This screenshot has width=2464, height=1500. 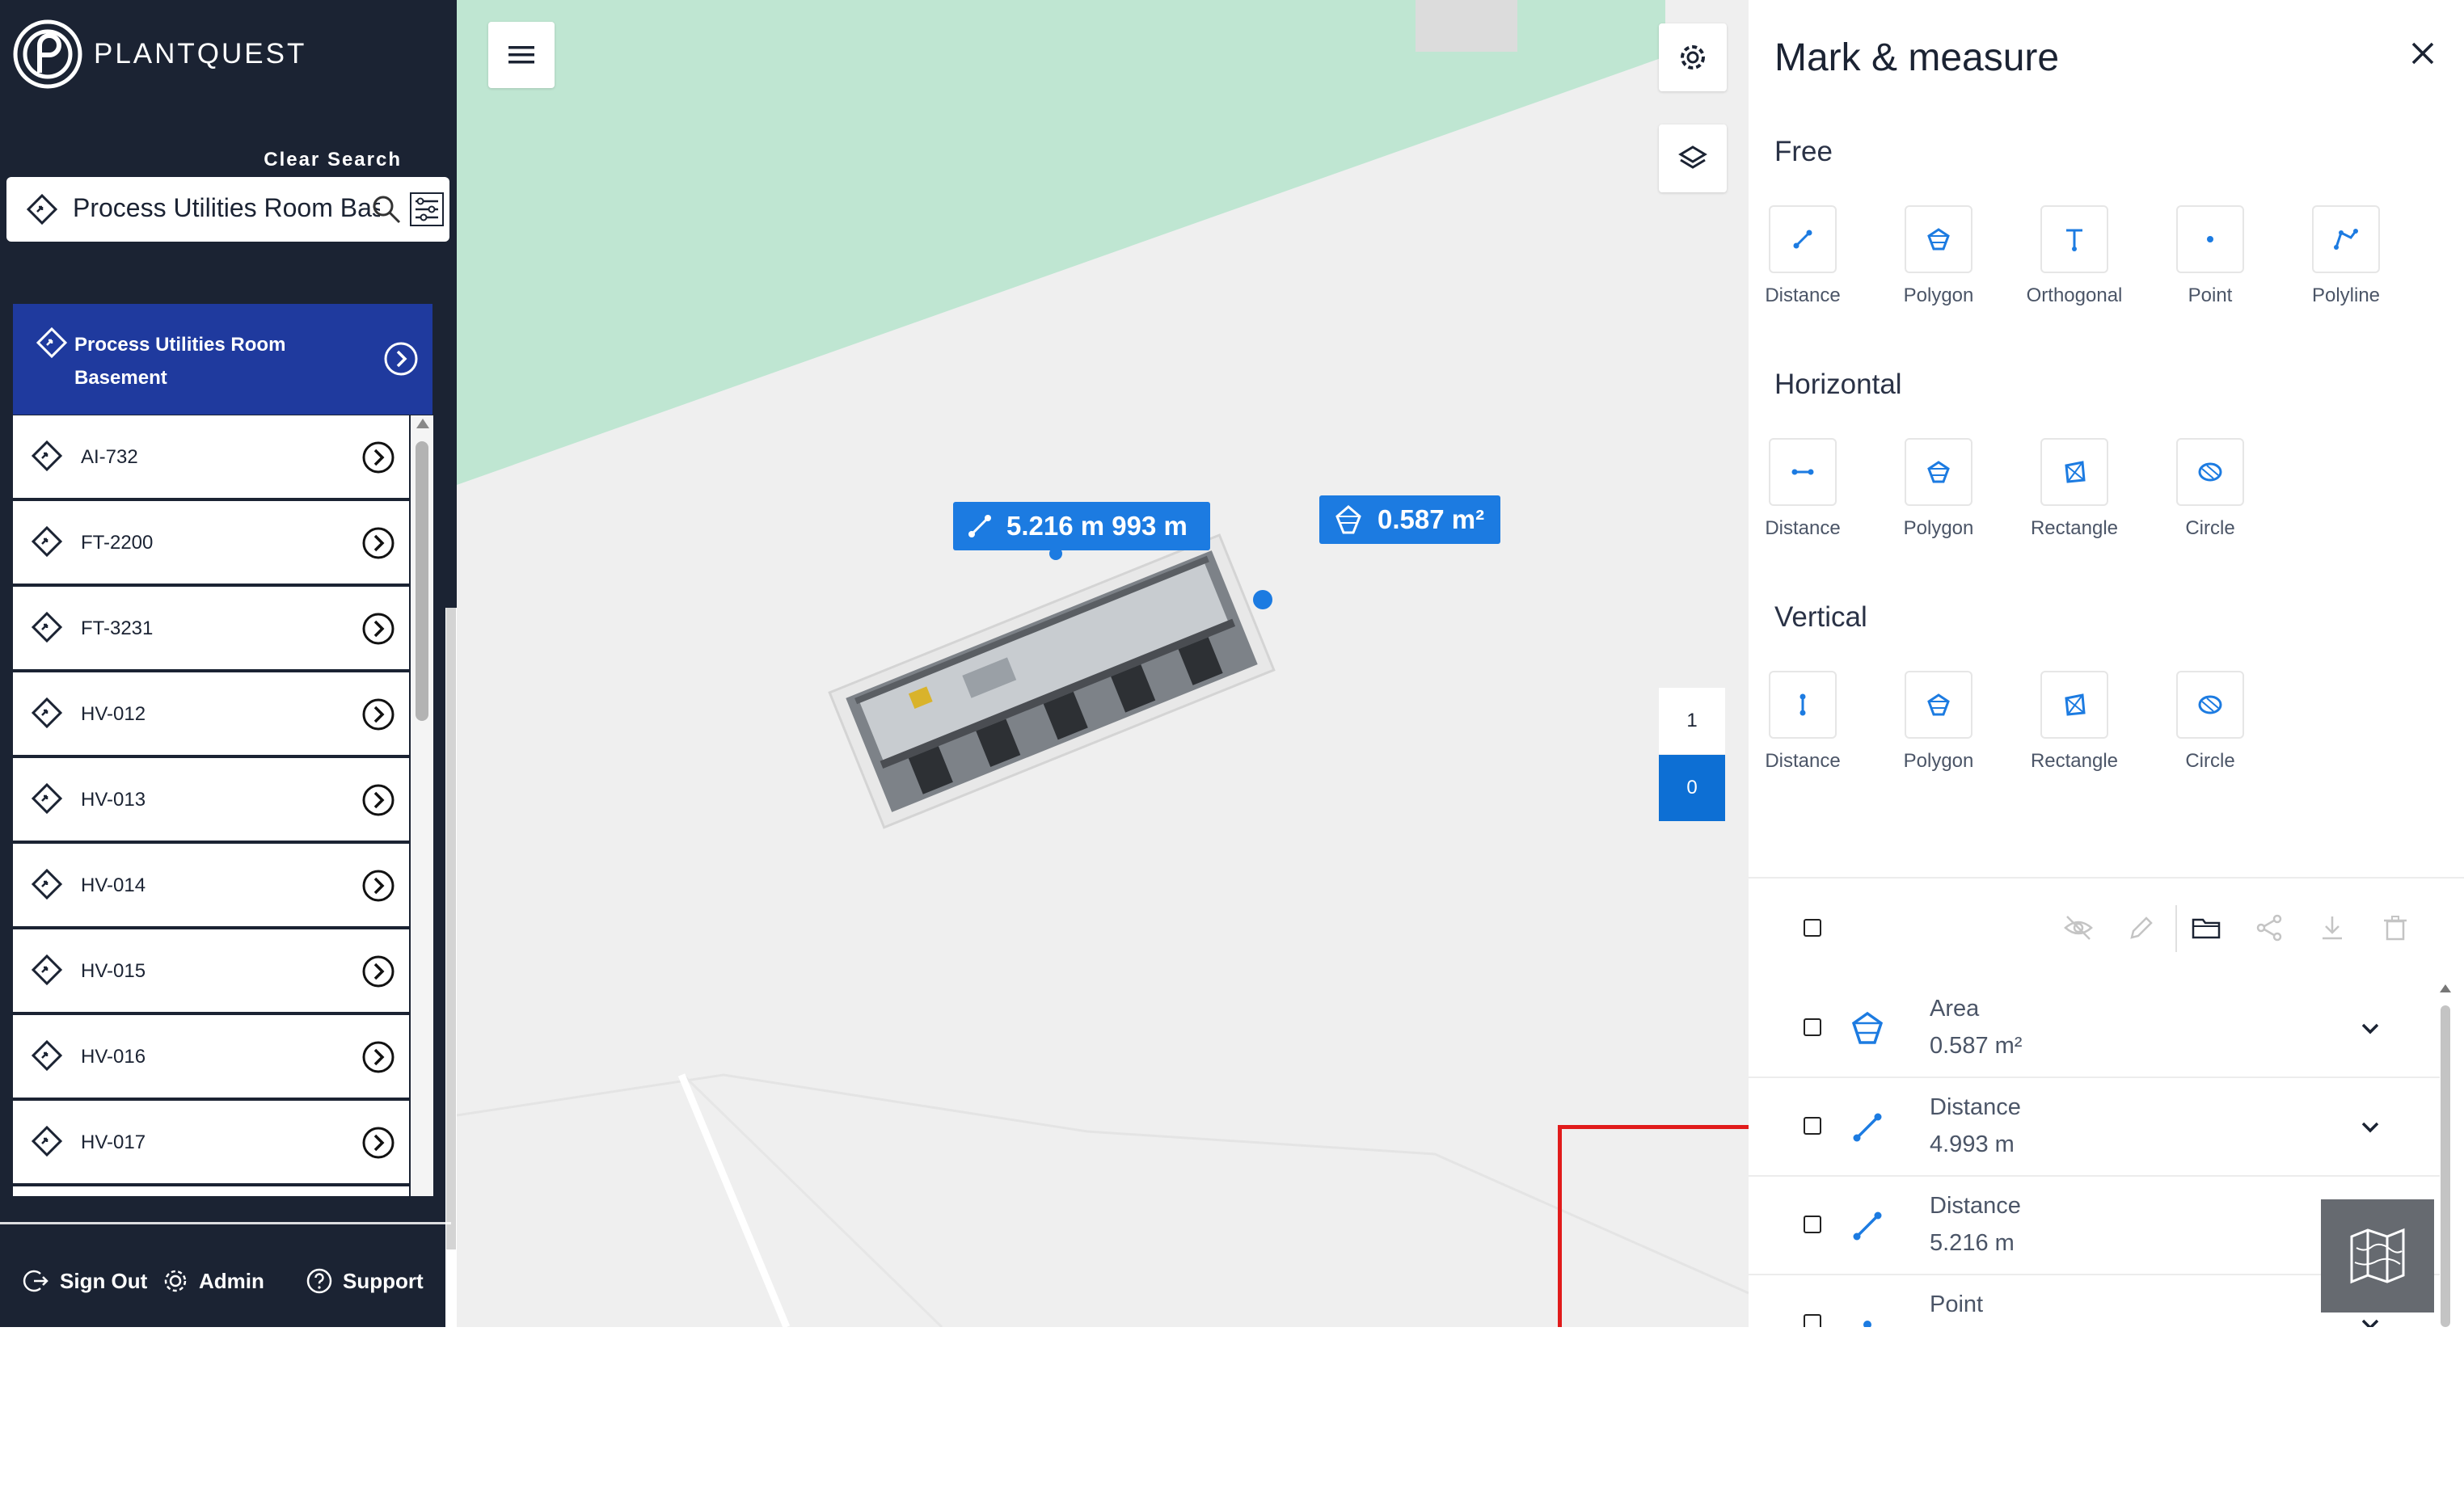 What do you see at coordinates (1692, 721) in the screenshot?
I see `floor-button-1: 1` at bounding box center [1692, 721].